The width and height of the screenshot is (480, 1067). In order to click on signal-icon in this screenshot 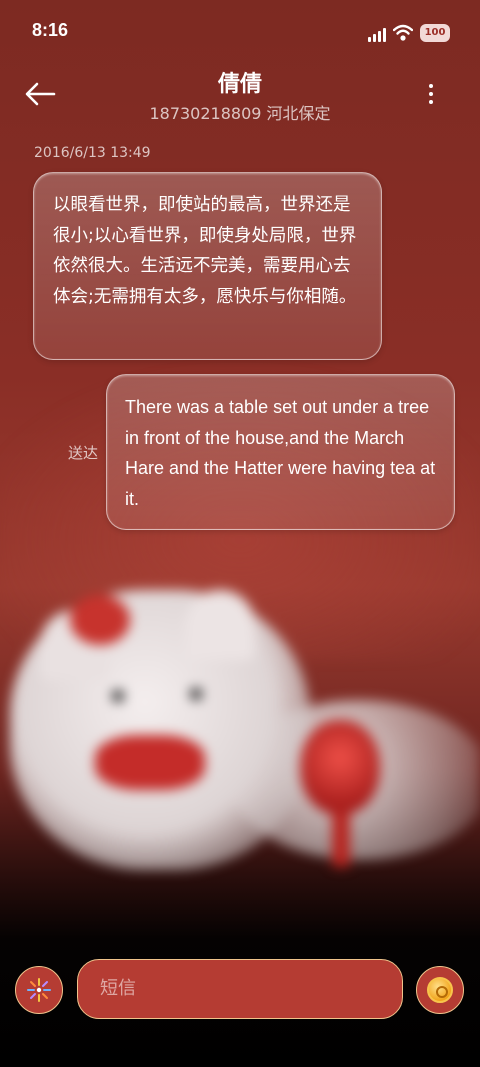, I will do `click(378, 35)`.